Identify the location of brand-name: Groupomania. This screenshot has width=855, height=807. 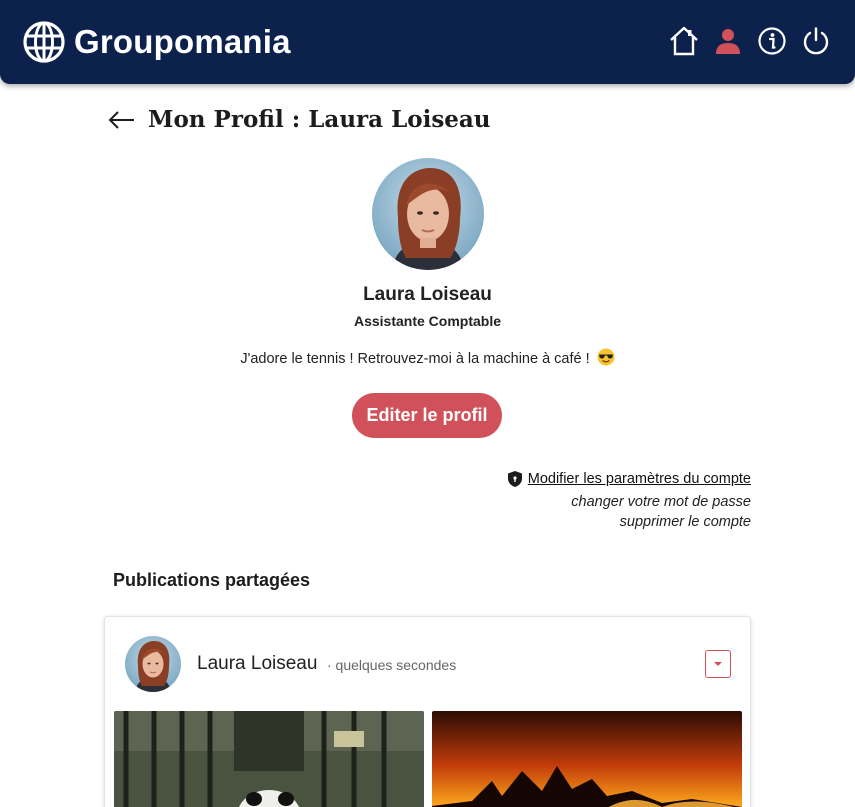
(182, 41).